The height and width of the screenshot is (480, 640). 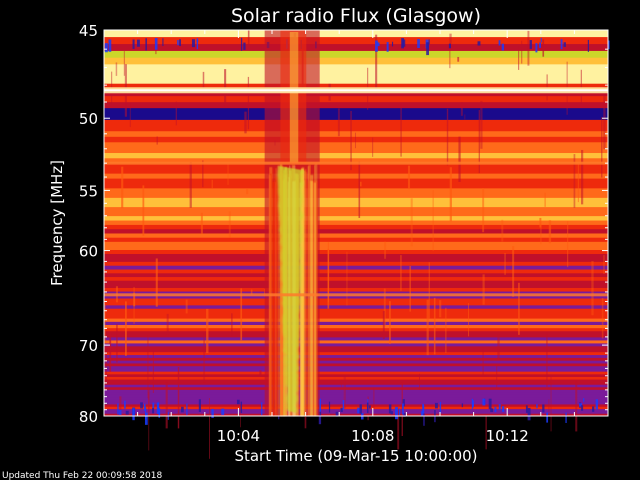 I want to click on y-axis-label: Frequency [MHz], so click(x=57, y=223).